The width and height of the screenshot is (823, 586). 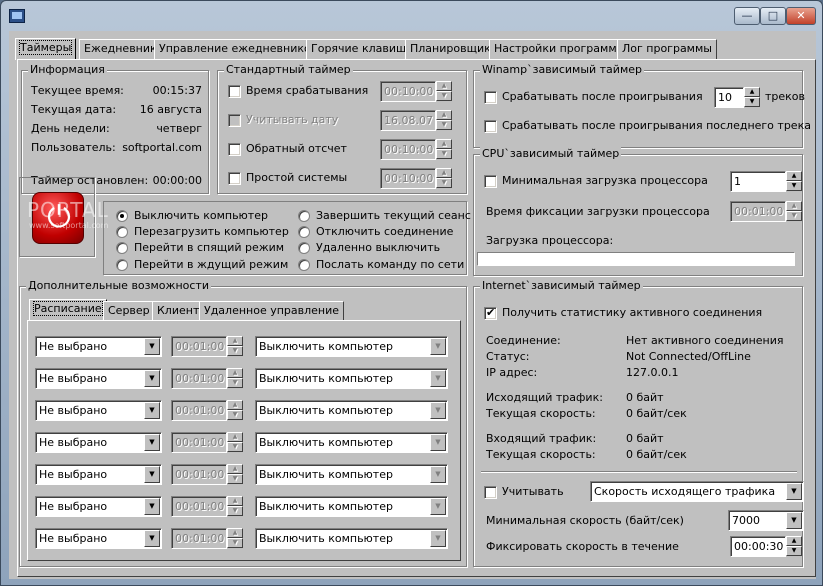 What do you see at coordinates (122, 216) in the screenshot?
I see `radio-shutdown` at bounding box center [122, 216].